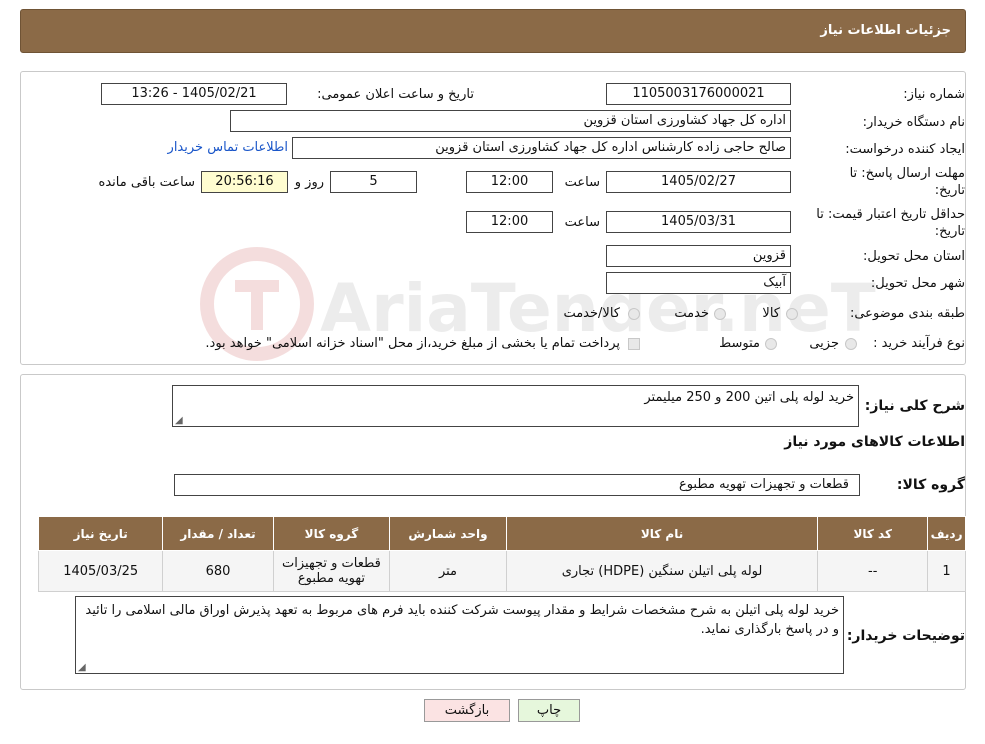 The height and width of the screenshot is (744, 985). Describe the element at coordinates (698, 94) in the screenshot. I see `need-number-field: 1105003176000021` at that location.